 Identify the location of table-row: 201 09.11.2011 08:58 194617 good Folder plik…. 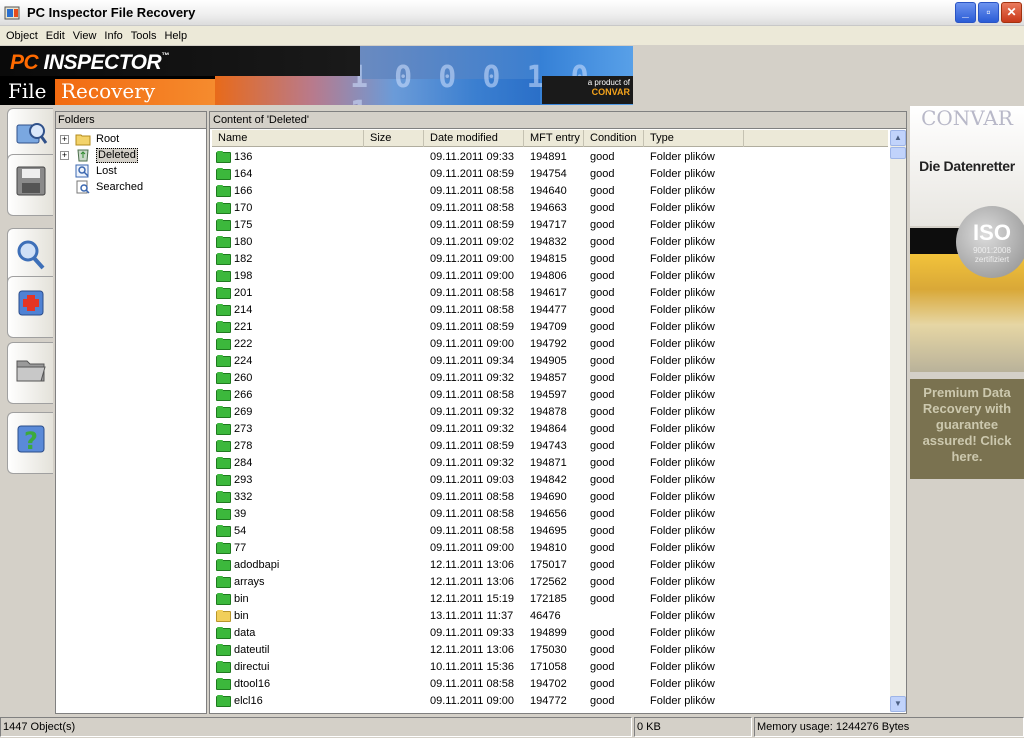
(550, 293).